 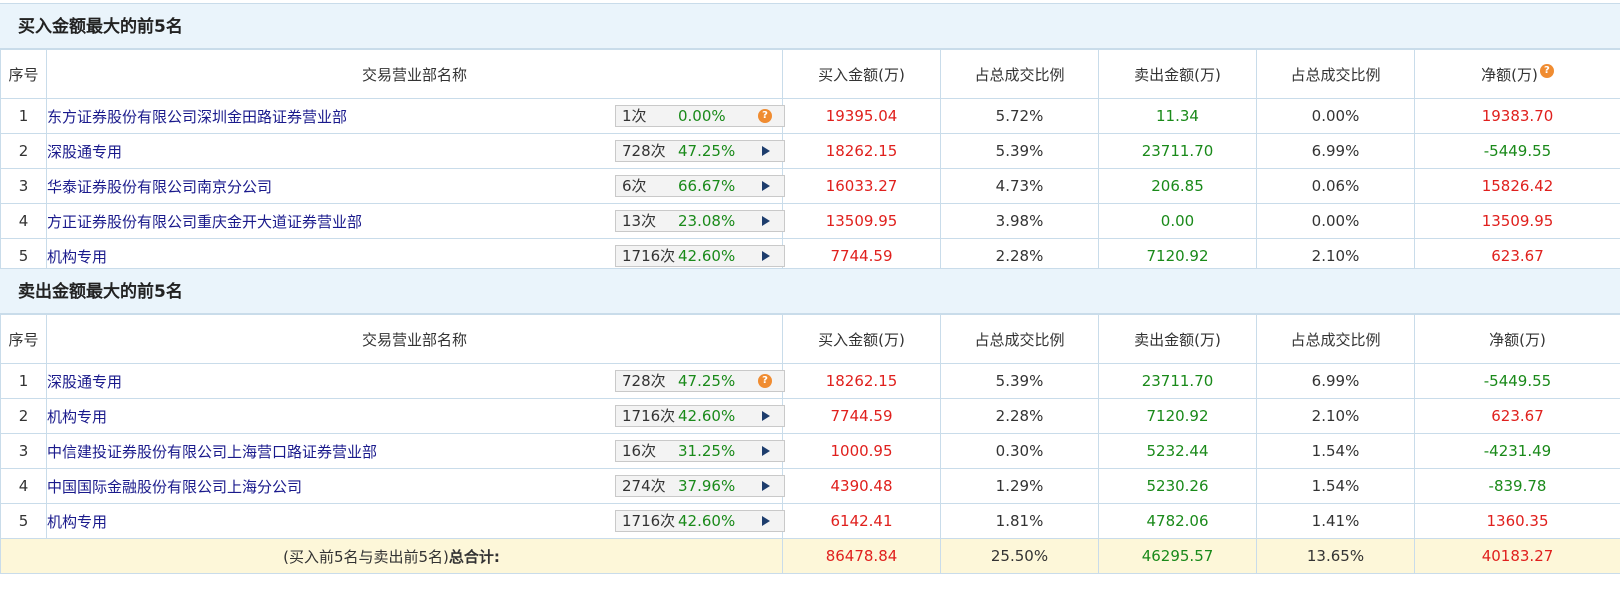 I want to click on dept-history-box: 728次 47.25%?, so click(x=700, y=381).